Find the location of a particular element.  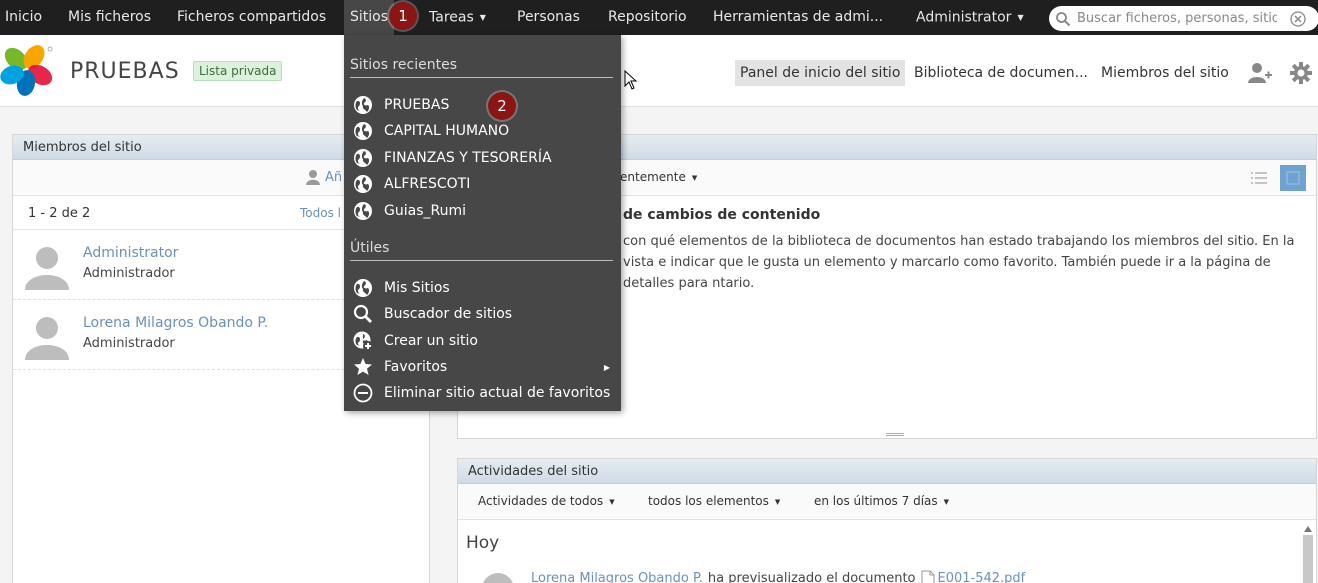

recent-site-guias-rumi: Guias_Rumi is located at coordinates (482, 211).